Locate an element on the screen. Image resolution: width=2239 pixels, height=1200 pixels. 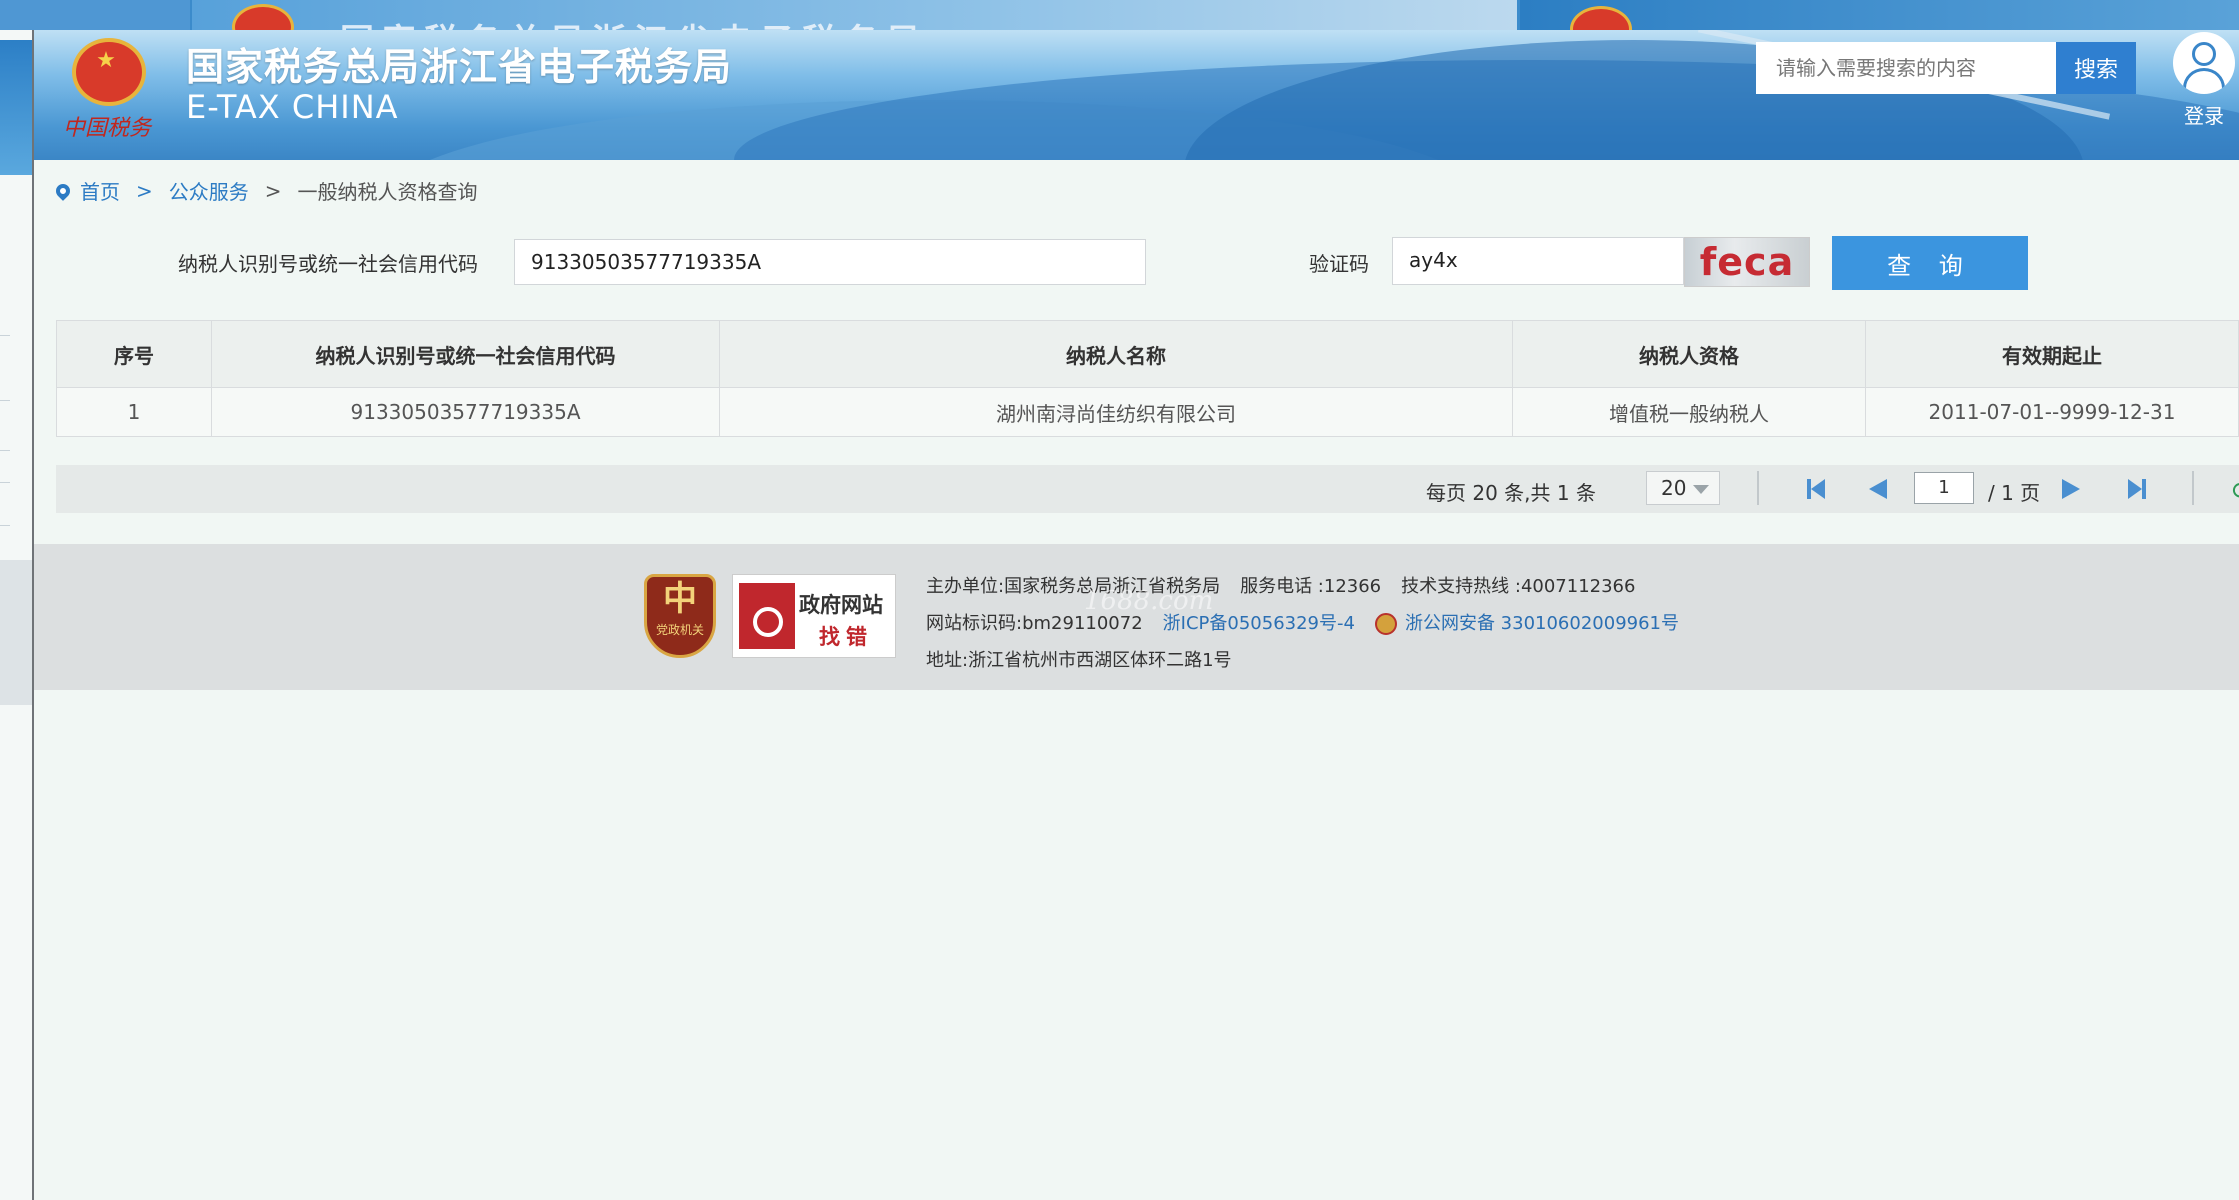
footer-address-line: 地址:浙江省杭州市西湖区体环二路1号 is located at coordinates (1079, 660).